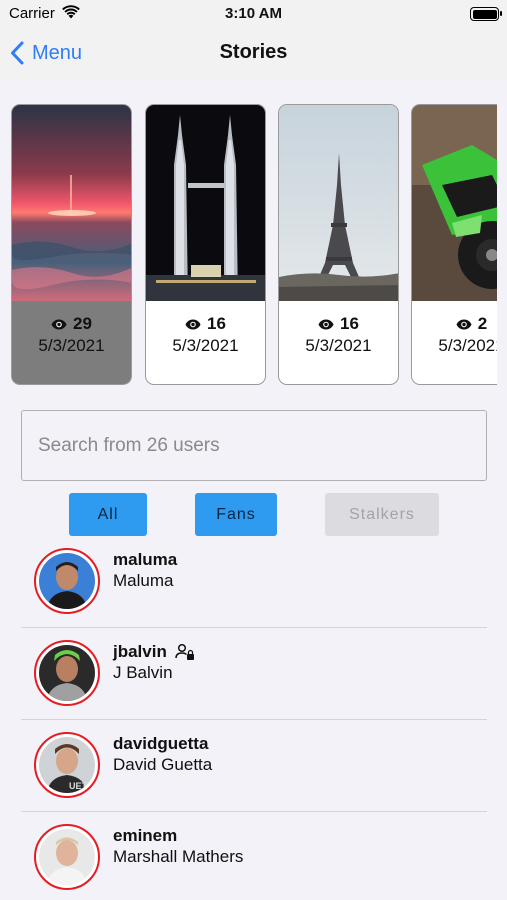 This screenshot has width=507, height=900. What do you see at coordinates (382, 514) in the screenshot?
I see `filter-stalkers-button: Stalkers` at bounding box center [382, 514].